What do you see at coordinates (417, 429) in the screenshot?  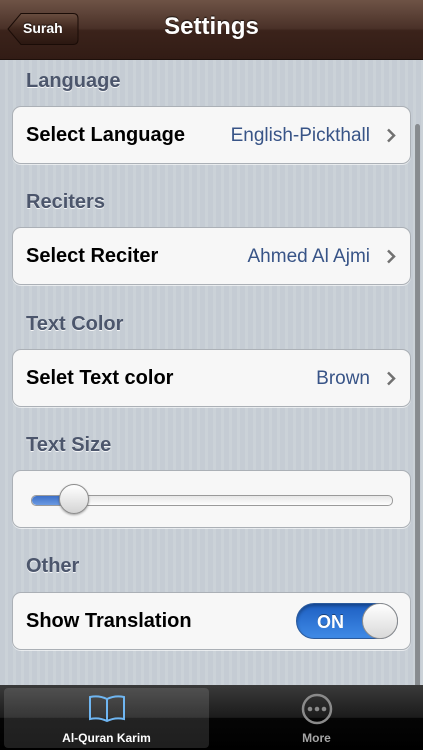 I see `scrollbar` at bounding box center [417, 429].